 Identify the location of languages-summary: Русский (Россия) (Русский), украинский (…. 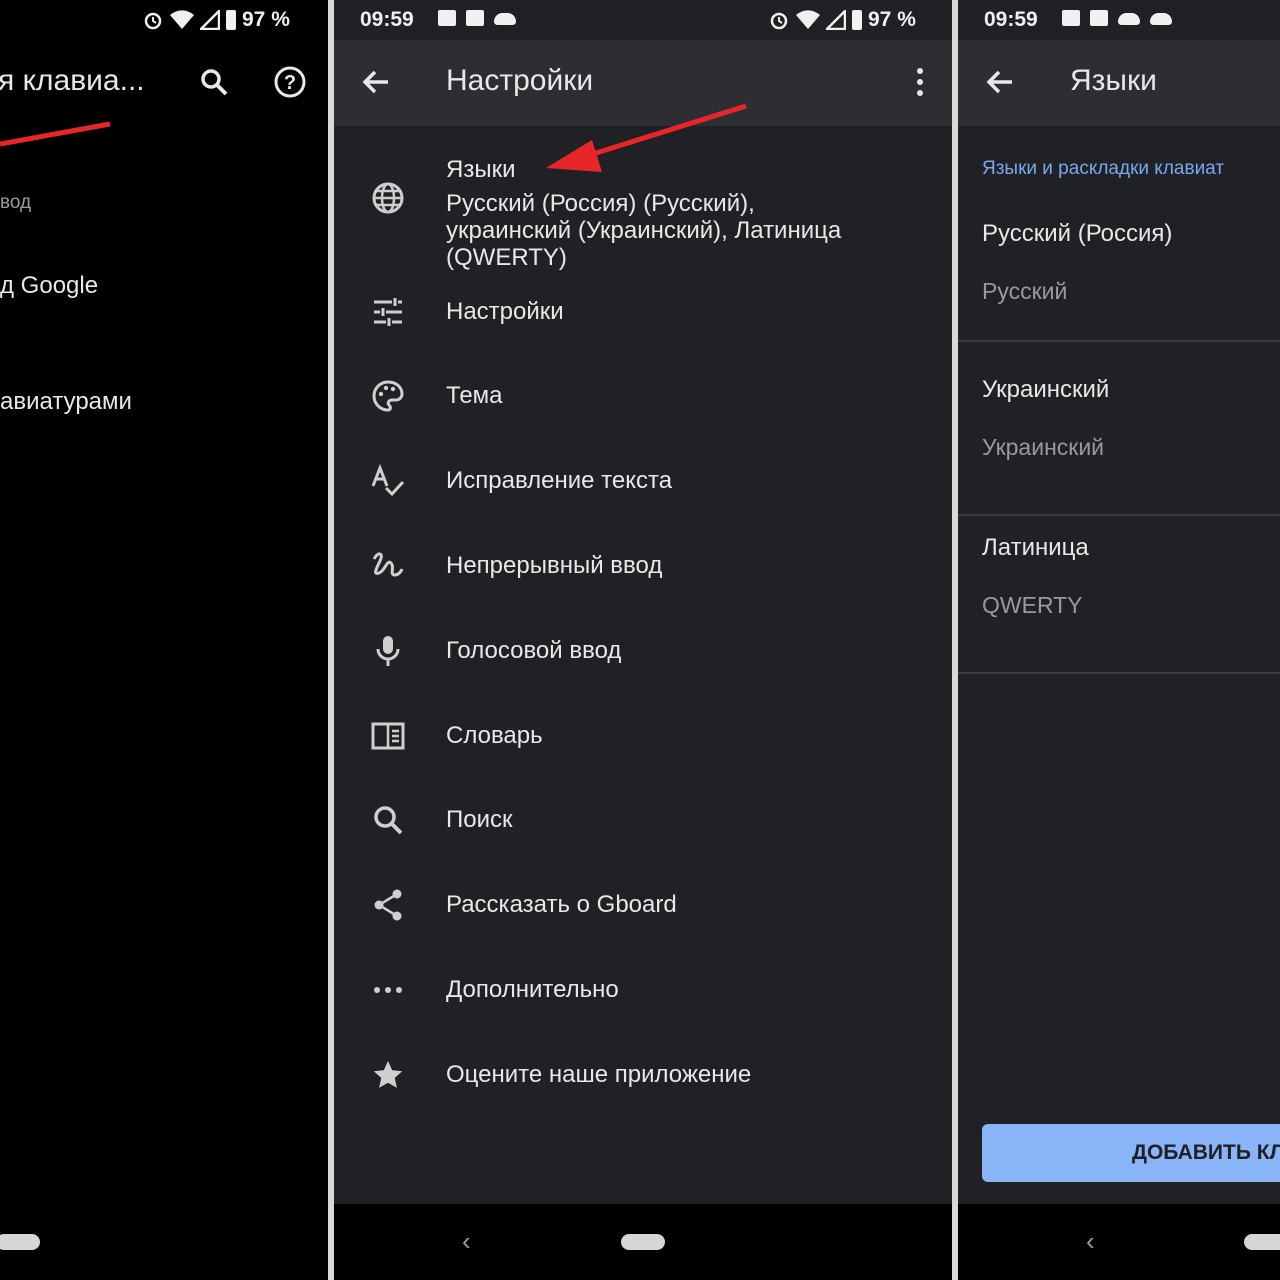
(644, 230).